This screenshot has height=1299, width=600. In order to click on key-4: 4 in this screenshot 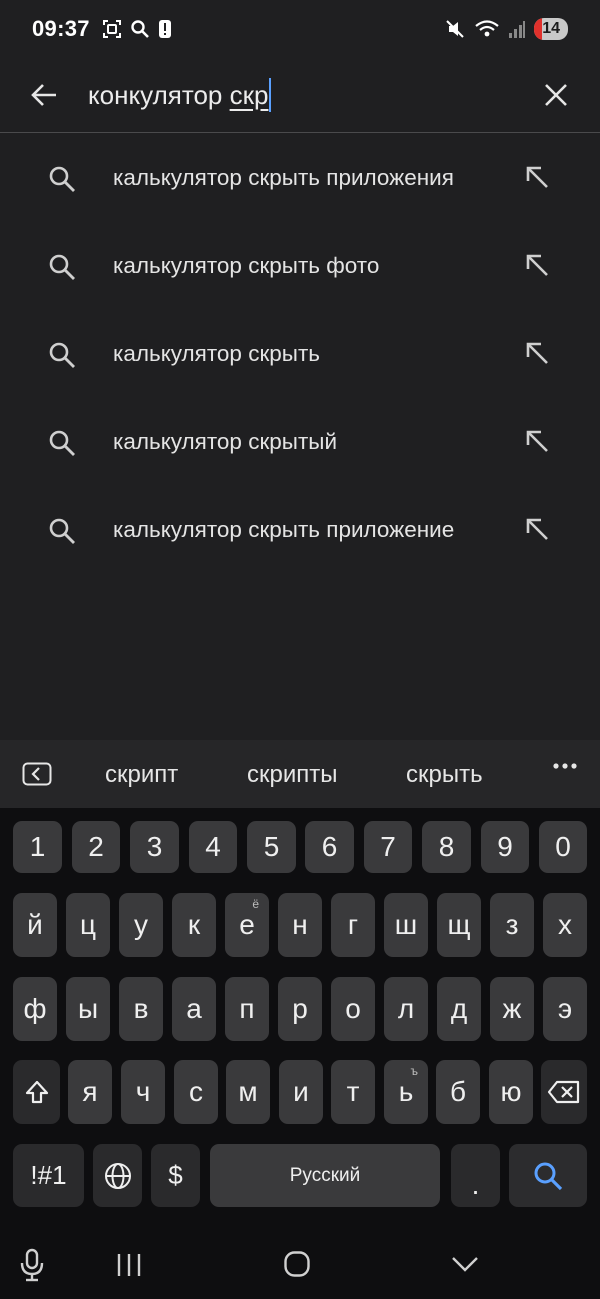, I will do `click(213, 847)`.